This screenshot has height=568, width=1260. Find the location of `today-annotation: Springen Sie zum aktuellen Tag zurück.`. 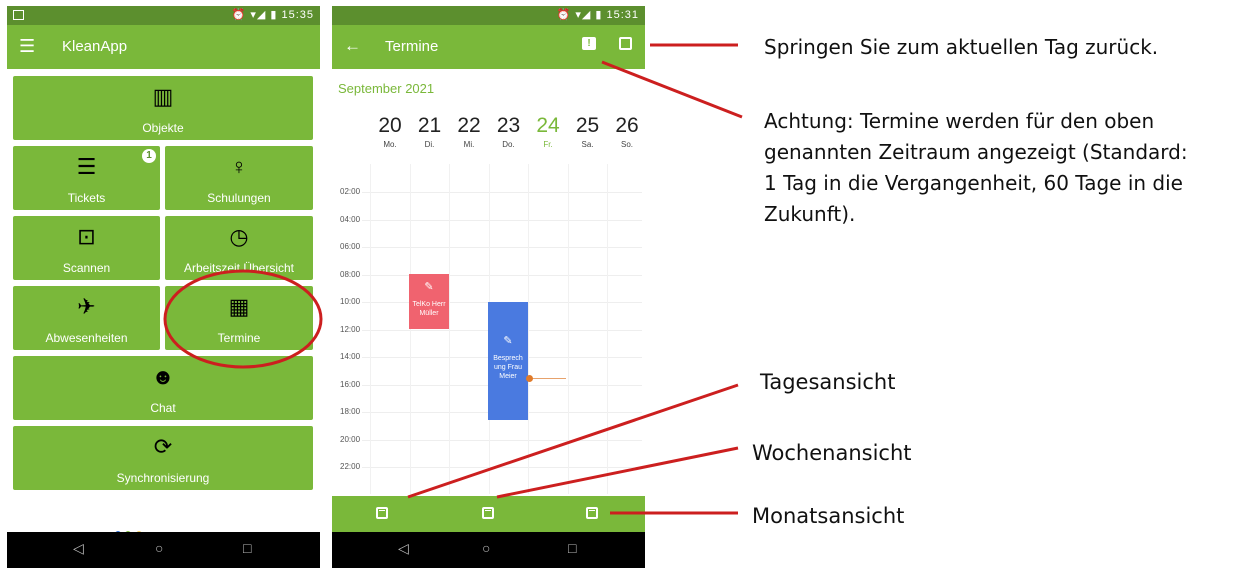

today-annotation: Springen Sie zum aktuellen Tag zurück. is located at coordinates (961, 47).